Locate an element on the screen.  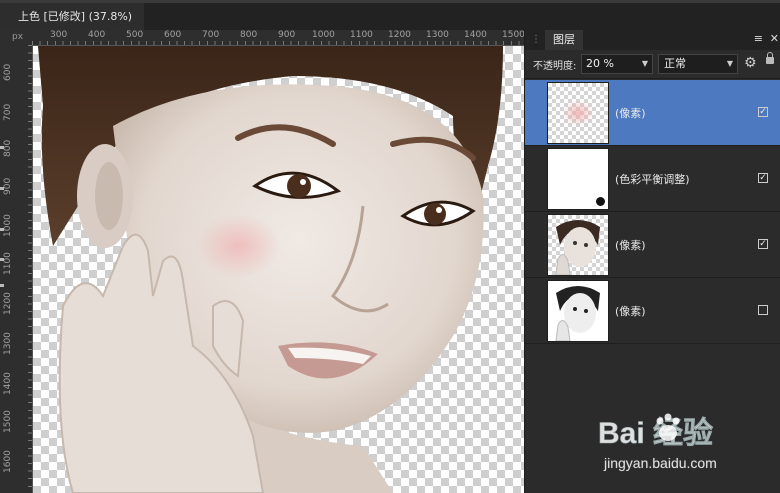
ruler-tick: 500 is located at coordinates (135, 35).